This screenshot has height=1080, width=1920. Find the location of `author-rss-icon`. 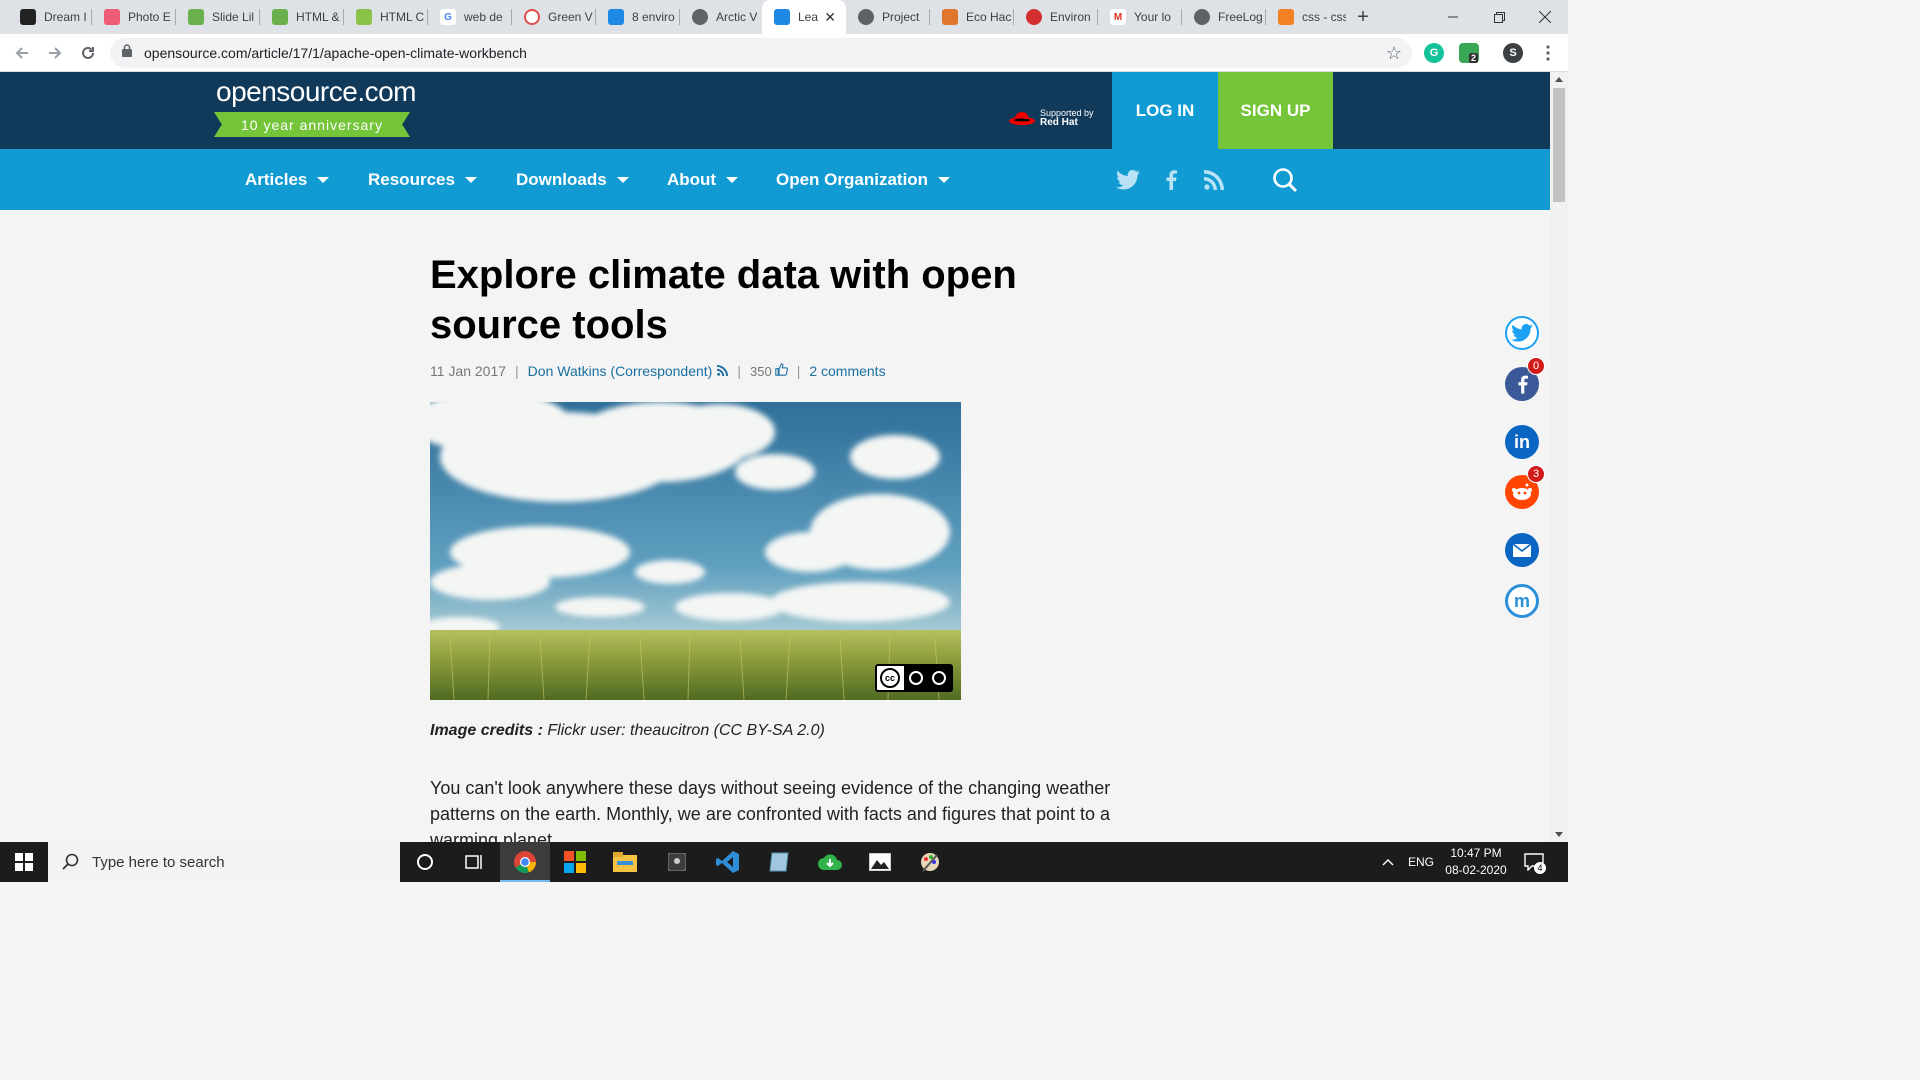

author-rss-icon is located at coordinates (723, 371).